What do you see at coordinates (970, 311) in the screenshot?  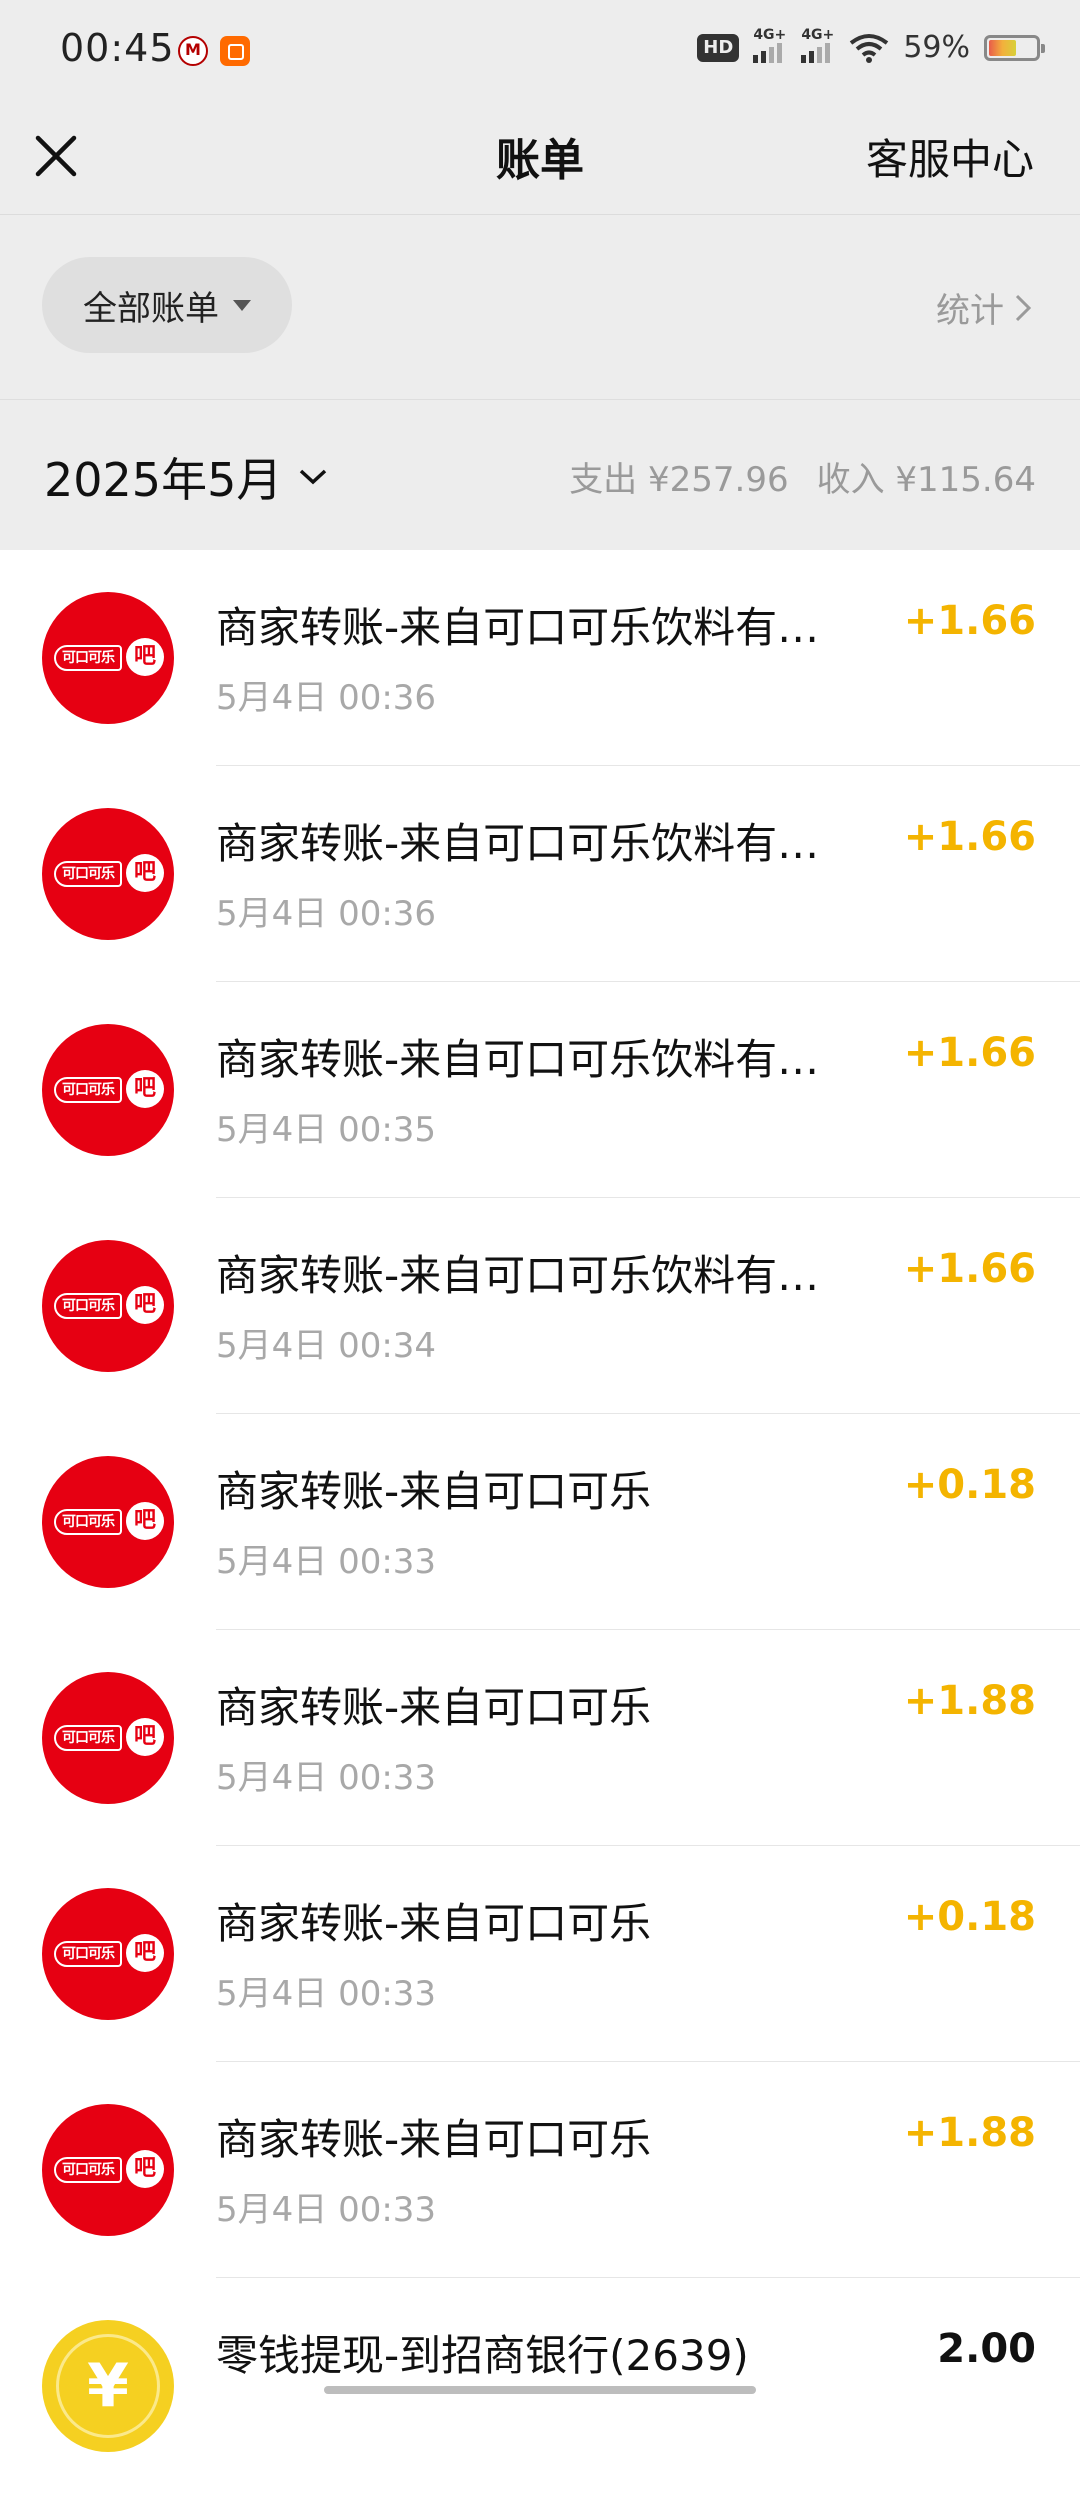 I see `statistics-label: 统计` at bounding box center [970, 311].